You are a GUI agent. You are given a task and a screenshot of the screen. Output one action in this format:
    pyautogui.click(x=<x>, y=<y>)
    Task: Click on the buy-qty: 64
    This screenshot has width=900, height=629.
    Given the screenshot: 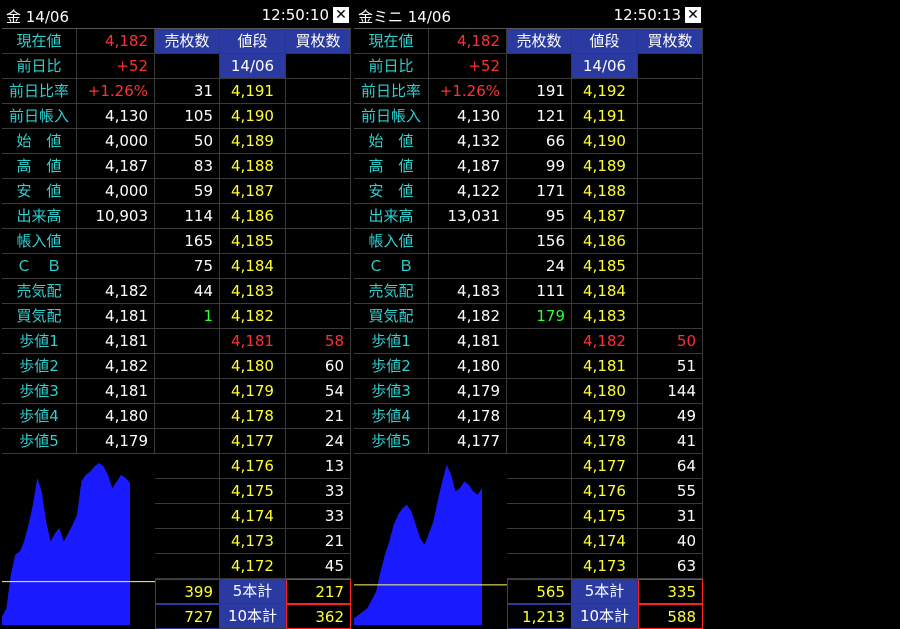 What is the action you would take?
    pyautogui.click(x=670, y=466)
    